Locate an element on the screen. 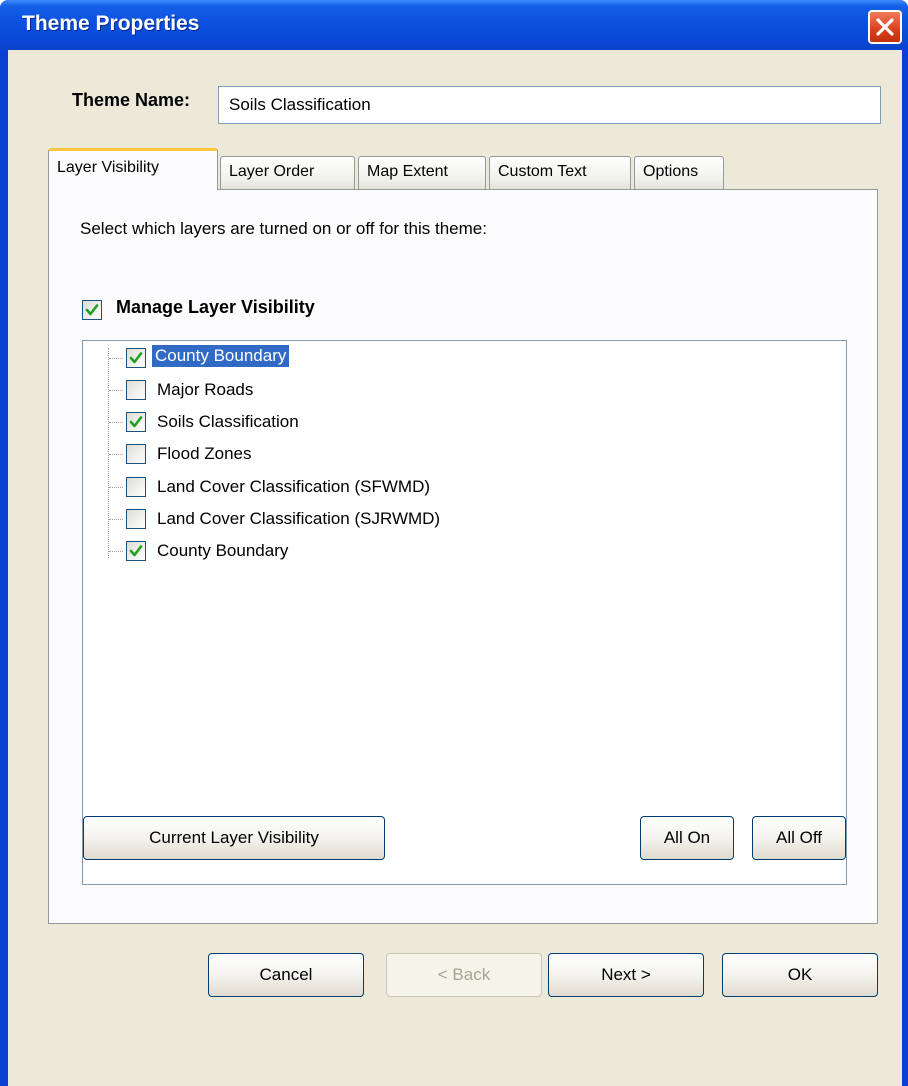  tree-connector-line is located at coordinates (108, 453).